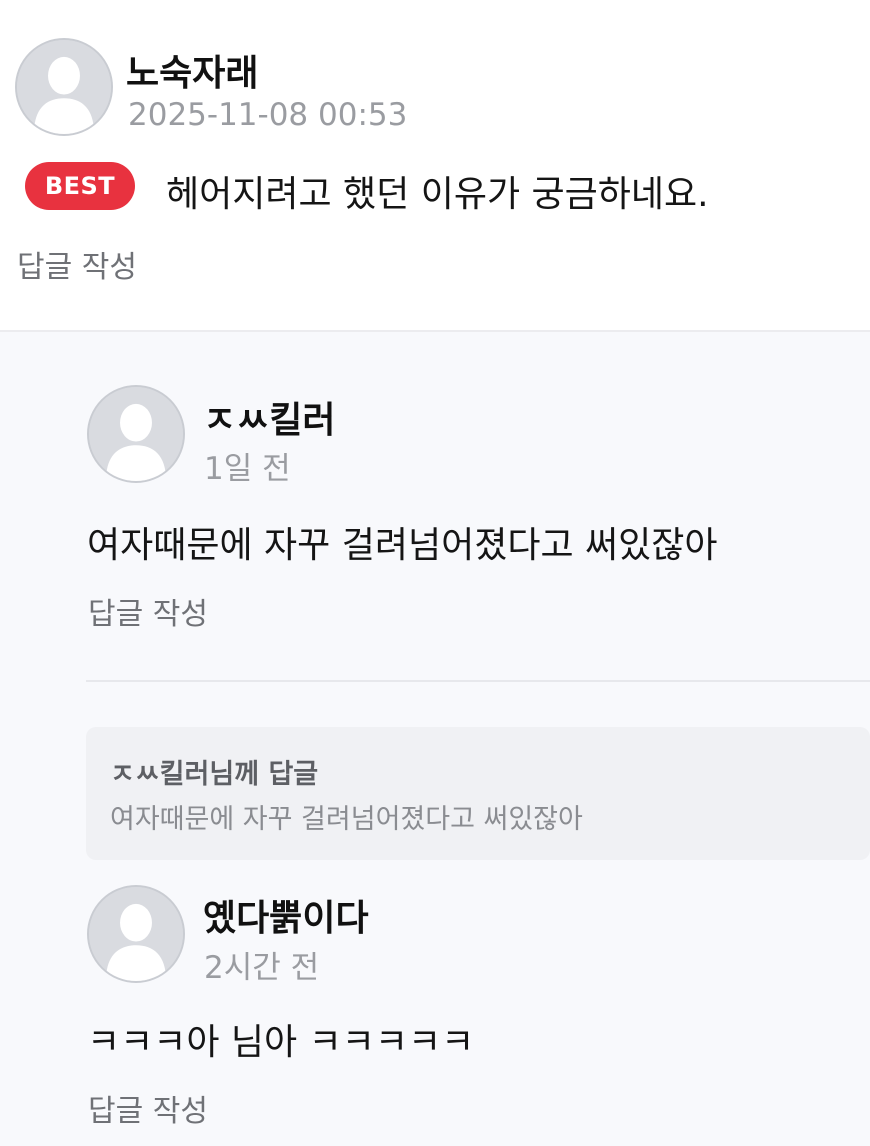 Image resolution: width=870 pixels, height=1146 pixels. What do you see at coordinates (281, 1042) in the screenshot?
I see `reply-text: ㅋㅋㅋ아 님아 ㅋㅋㅋㅋㅋ` at bounding box center [281, 1042].